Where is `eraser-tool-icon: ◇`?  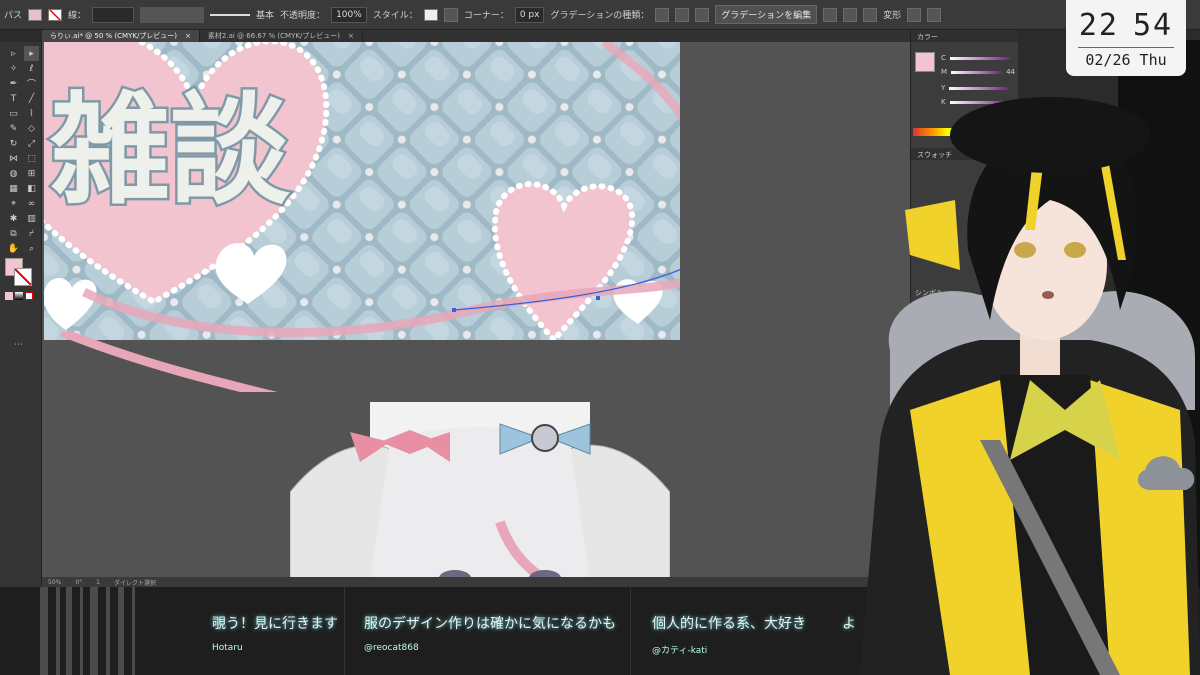
eraser-tool-icon: ◇ is located at coordinates (31, 128).